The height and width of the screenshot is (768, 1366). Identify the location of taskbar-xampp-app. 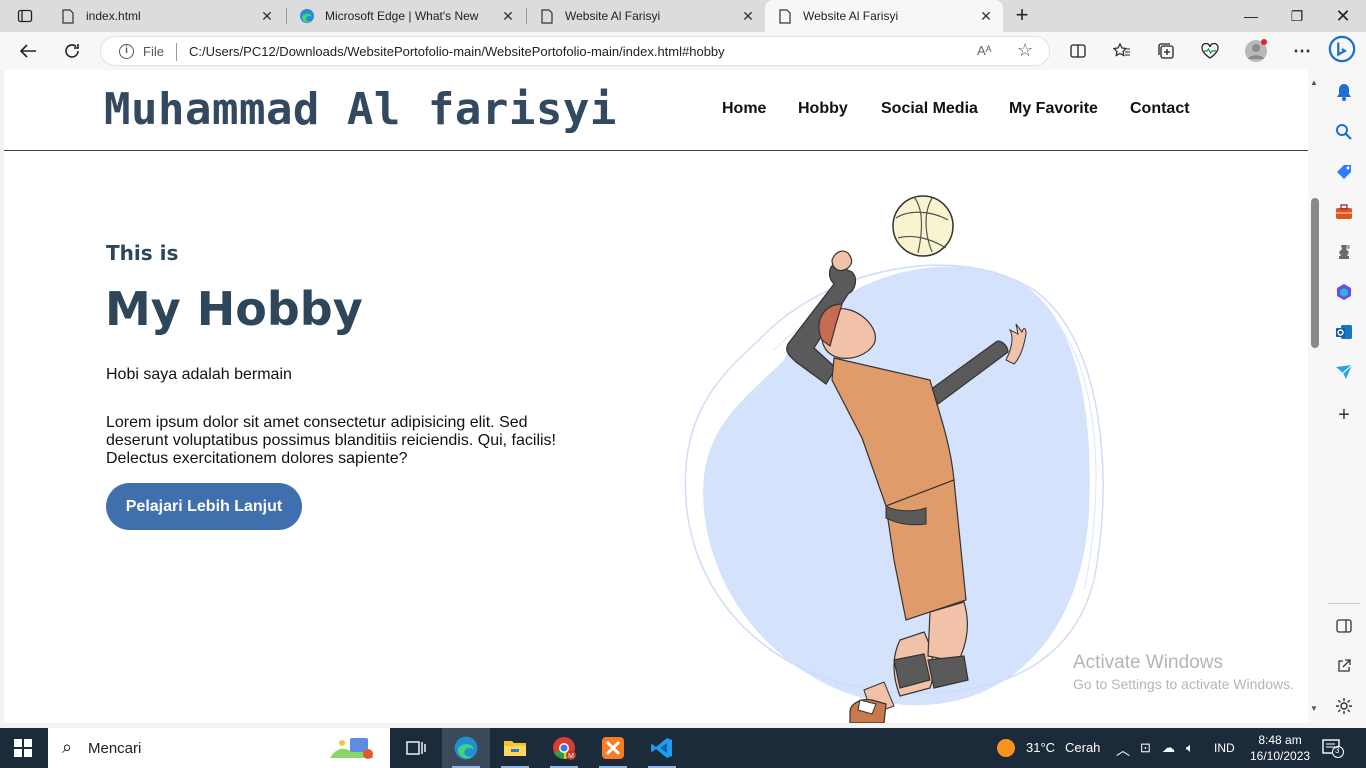
(613, 748).